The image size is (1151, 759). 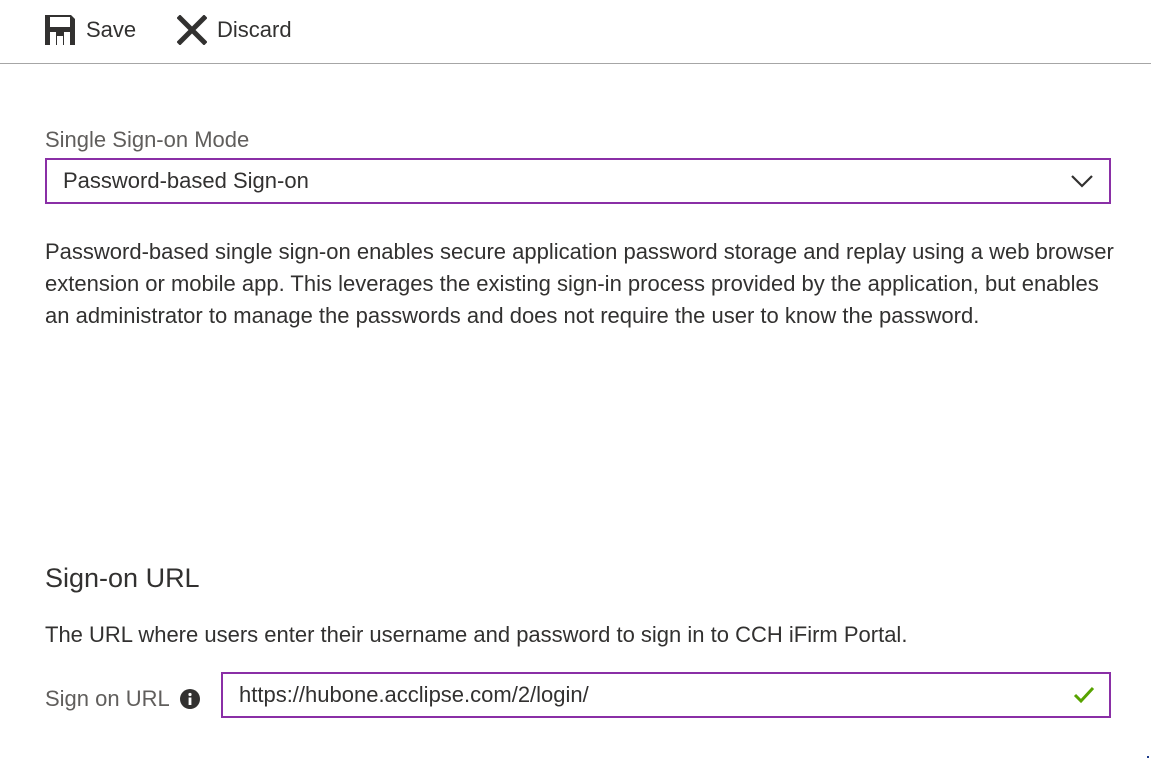 I want to click on signon-url-label: Sign on URL, so click(x=107, y=698).